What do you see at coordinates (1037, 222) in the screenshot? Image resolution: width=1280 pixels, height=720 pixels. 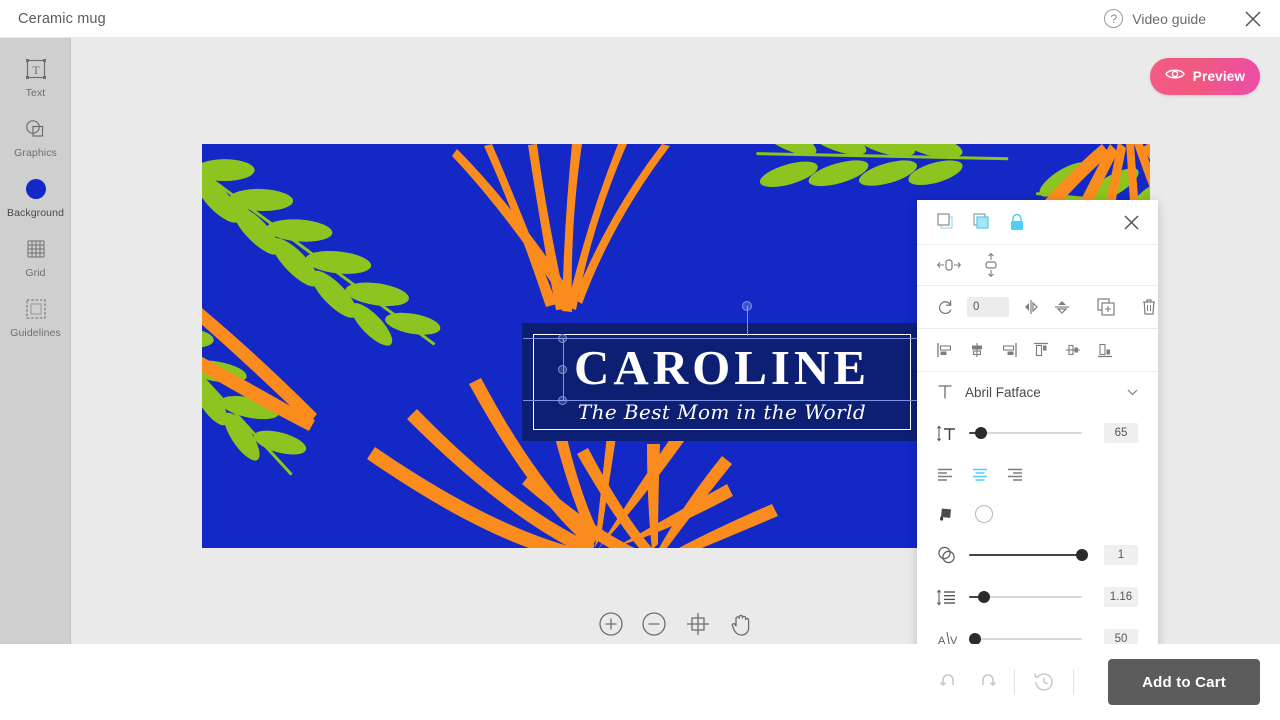 I see `panel-header` at bounding box center [1037, 222].